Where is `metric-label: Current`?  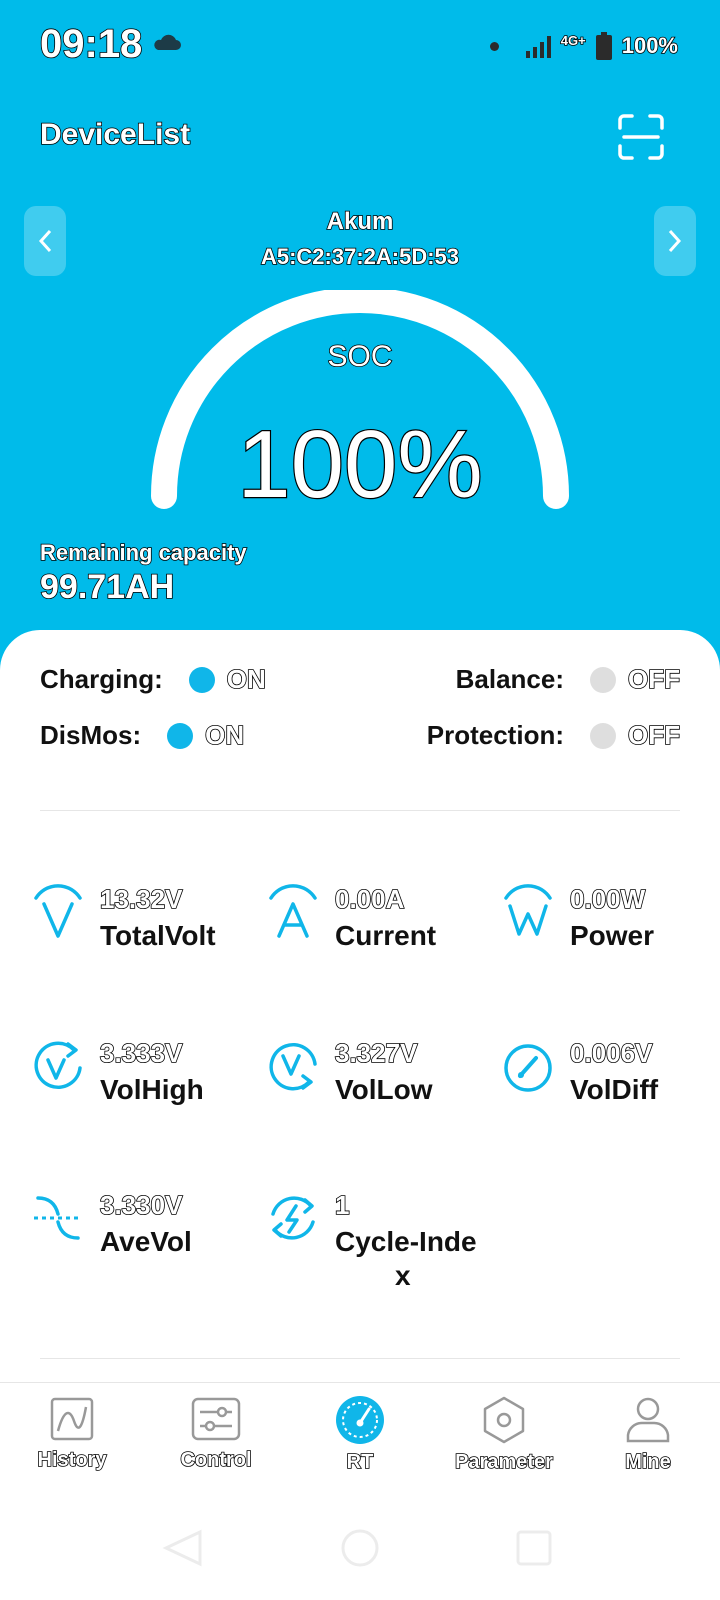
metric-label: Current is located at coordinates (386, 935).